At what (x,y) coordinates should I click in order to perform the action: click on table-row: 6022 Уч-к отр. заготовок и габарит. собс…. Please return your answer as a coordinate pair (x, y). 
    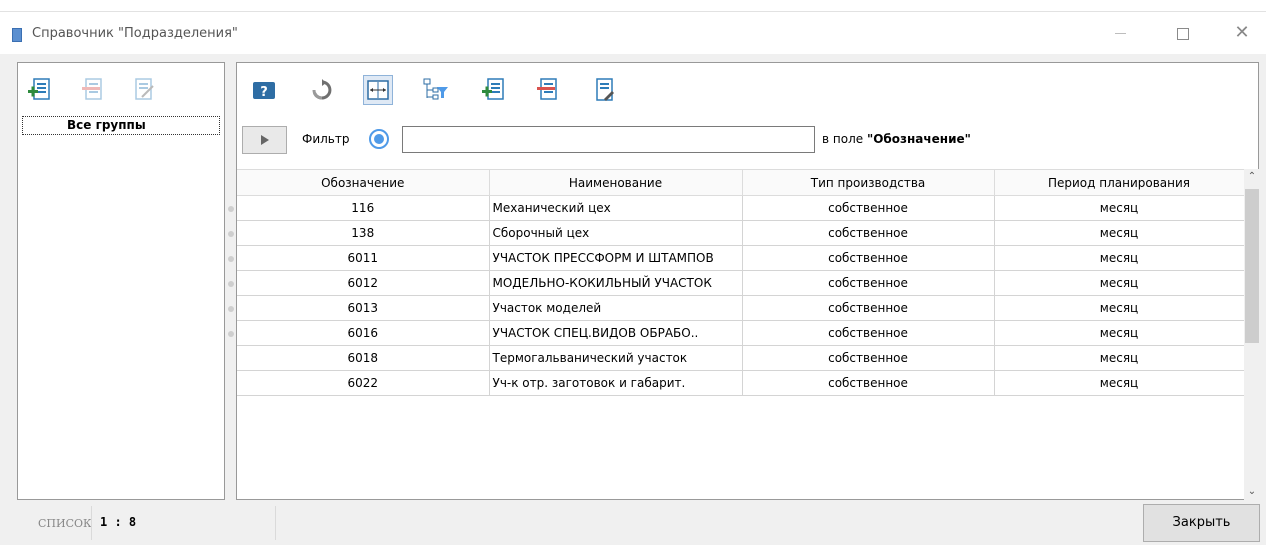
    Looking at the image, I should click on (741, 383).